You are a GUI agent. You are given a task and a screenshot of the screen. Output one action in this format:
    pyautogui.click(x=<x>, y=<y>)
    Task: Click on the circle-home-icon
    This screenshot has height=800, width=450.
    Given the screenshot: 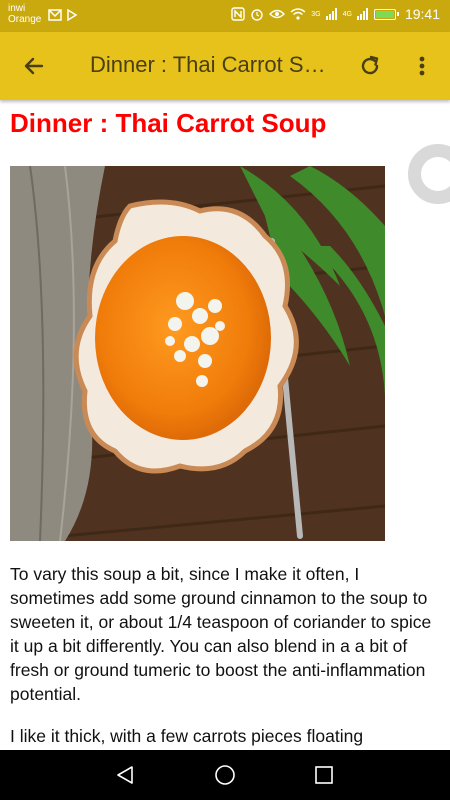 What is the action you would take?
    pyautogui.click(x=225, y=775)
    